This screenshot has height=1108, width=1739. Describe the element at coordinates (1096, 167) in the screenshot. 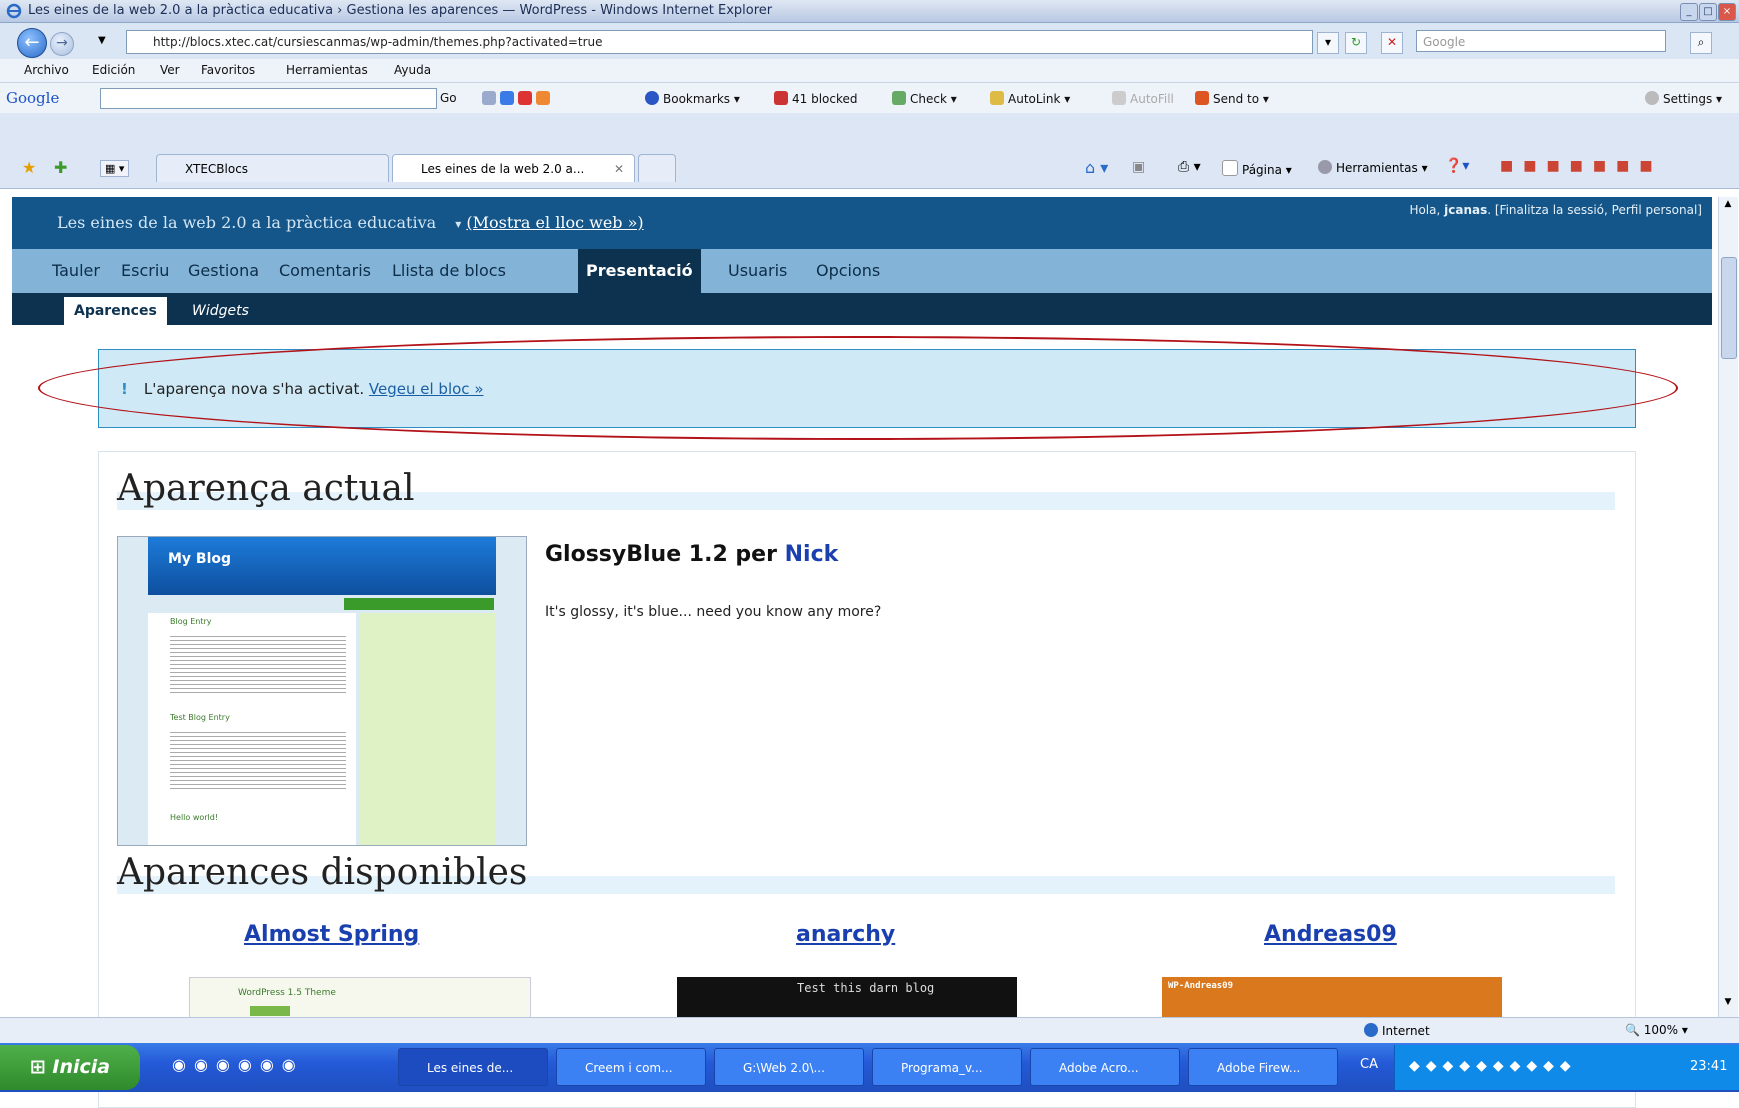

I see `home-icon: ⌂ ▾` at that location.